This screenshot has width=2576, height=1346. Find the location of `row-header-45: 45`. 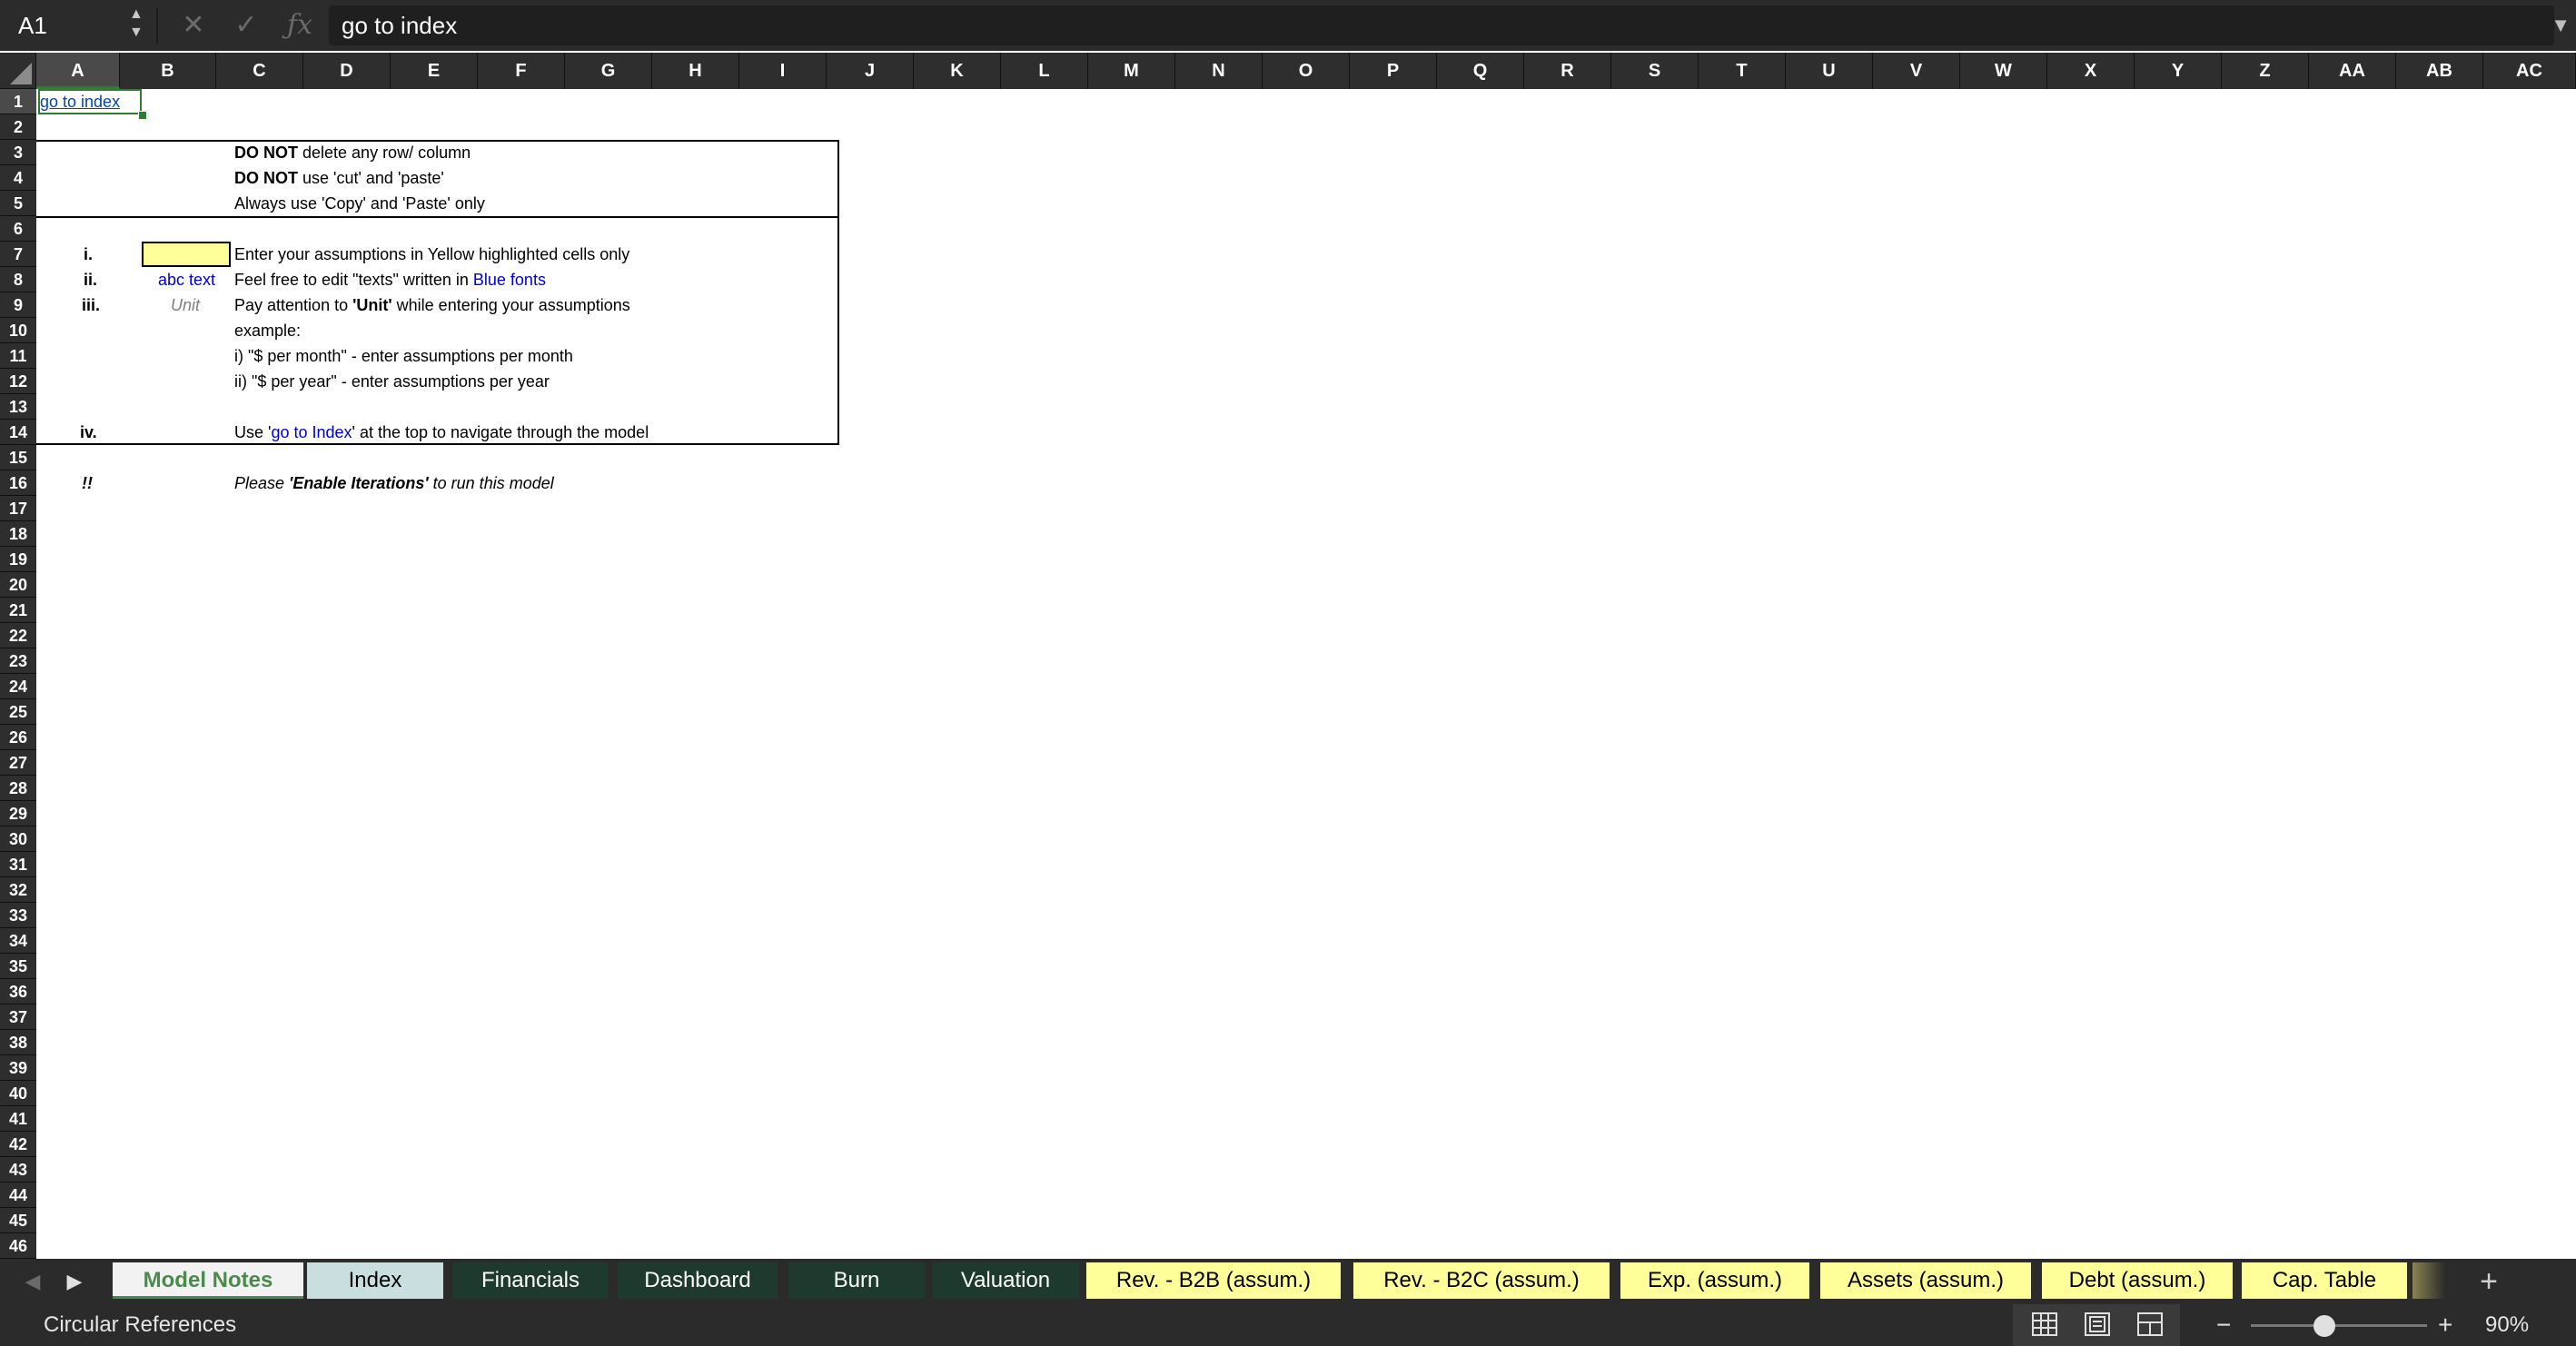

row-header-45: 45 is located at coordinates (18, 1221).